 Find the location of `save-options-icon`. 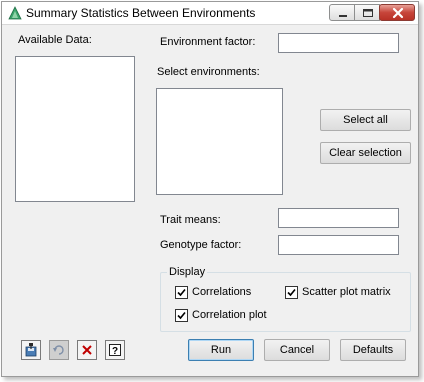

save-options-icon is located at coordinates (31, 350).